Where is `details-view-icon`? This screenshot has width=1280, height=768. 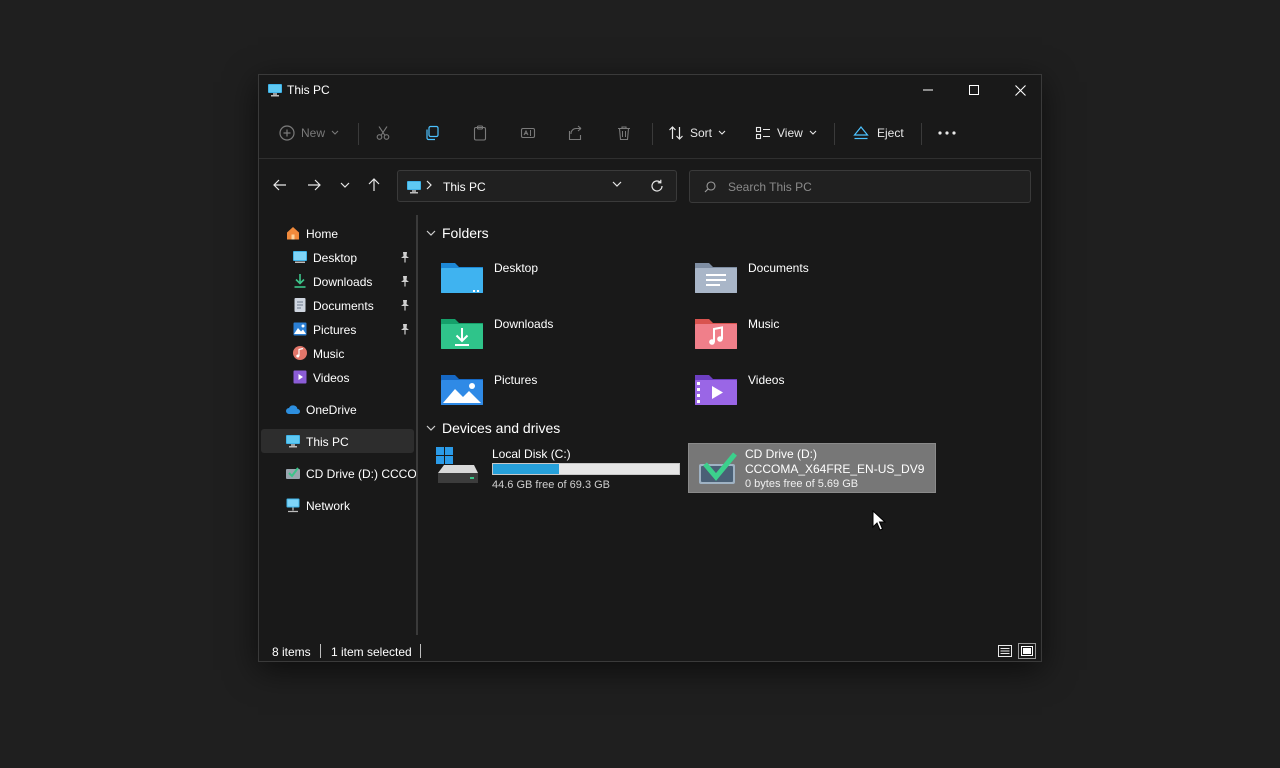
details-view-icon is located at coordinates (1005, 651).